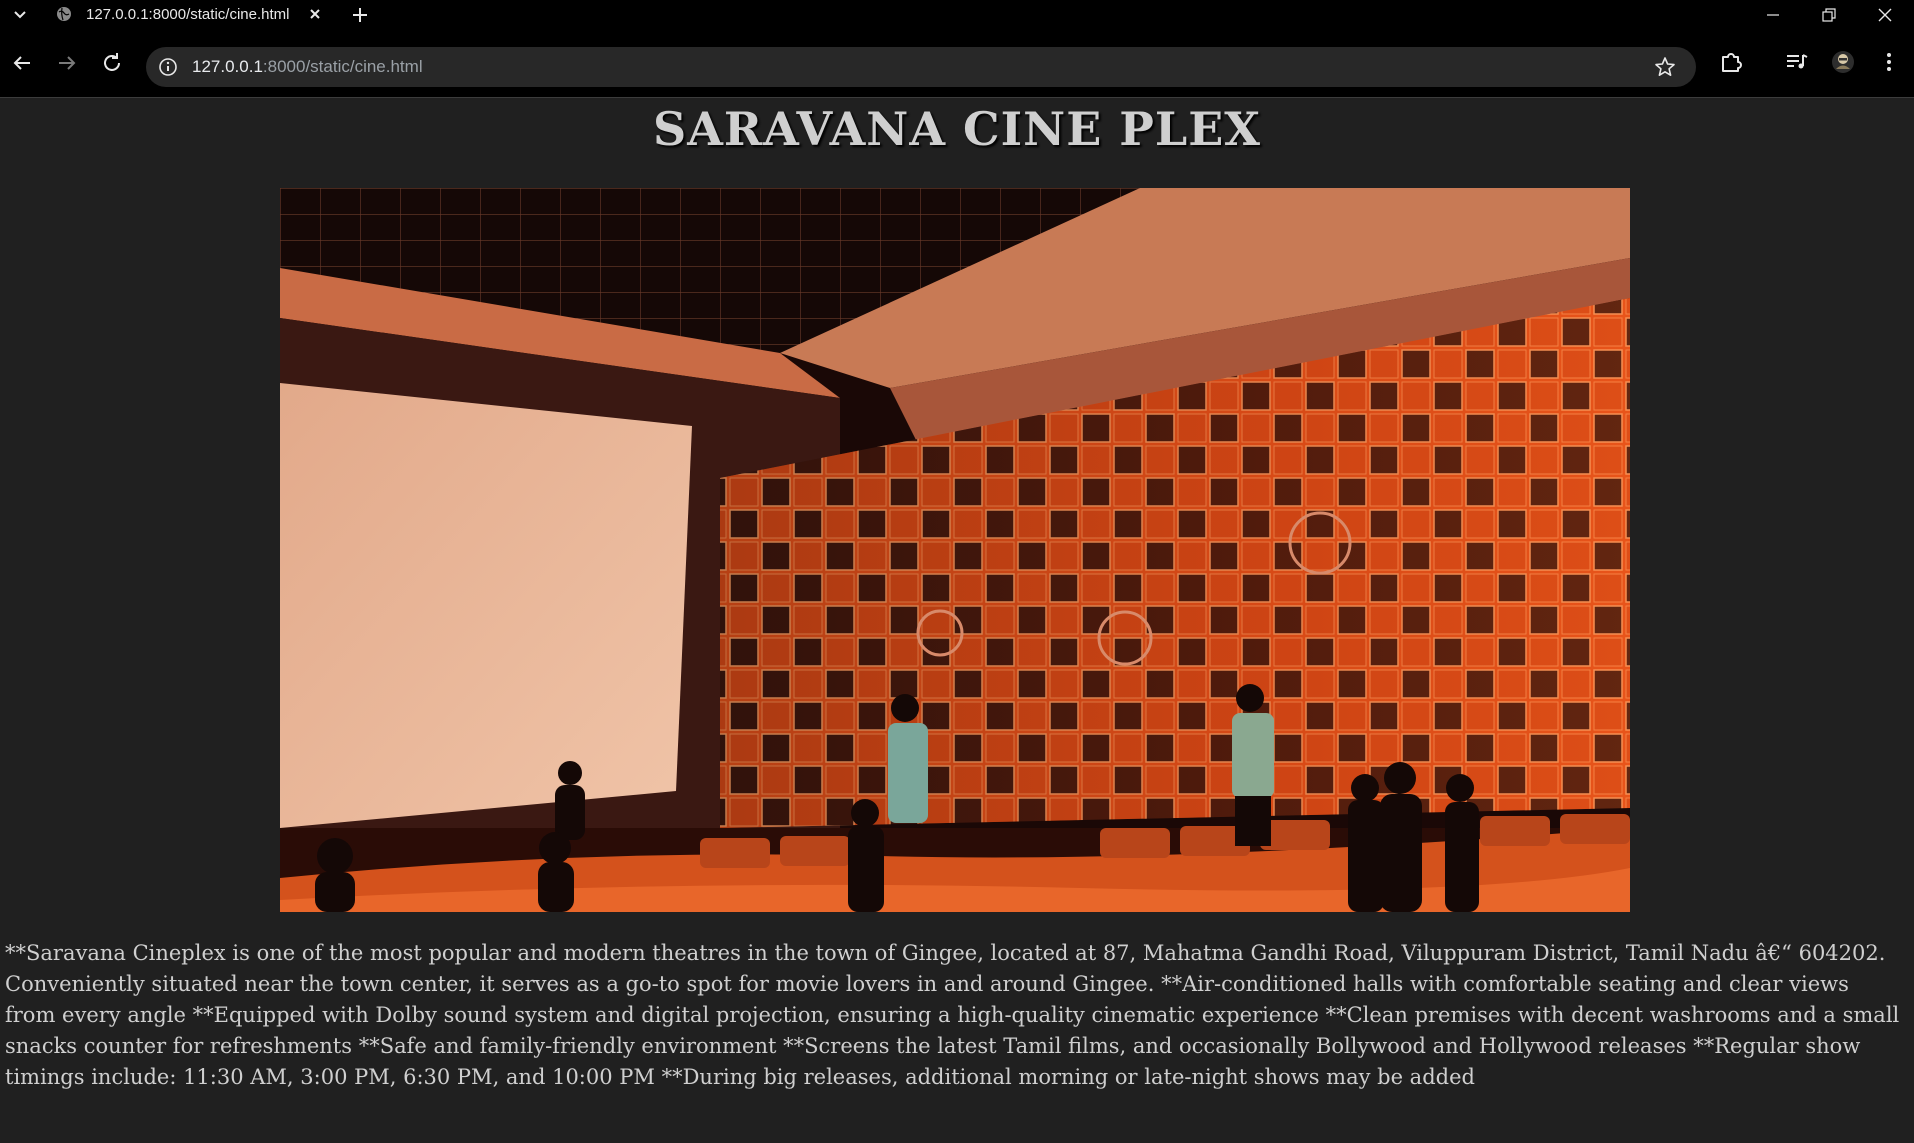 This screenshot has width=1914, height=1143. I want to click on tab-title: 127.0.0.1:8000/static/cine.html, so click(188, 14).